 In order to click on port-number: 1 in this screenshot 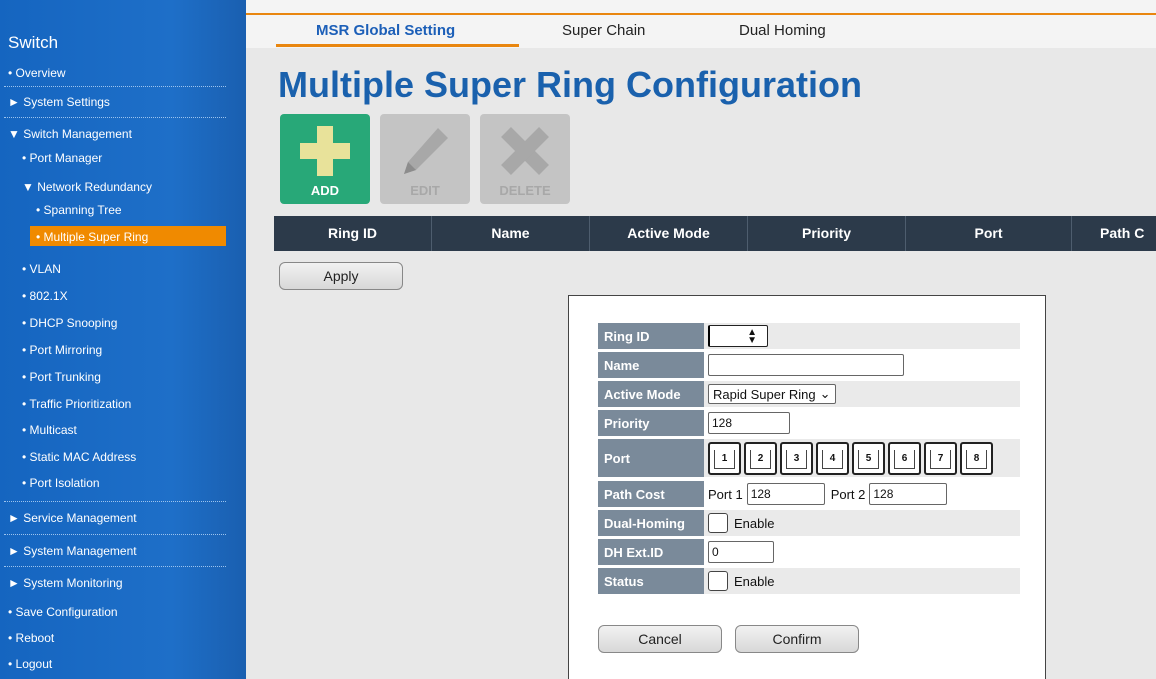, I will do `click(724, 458)`.